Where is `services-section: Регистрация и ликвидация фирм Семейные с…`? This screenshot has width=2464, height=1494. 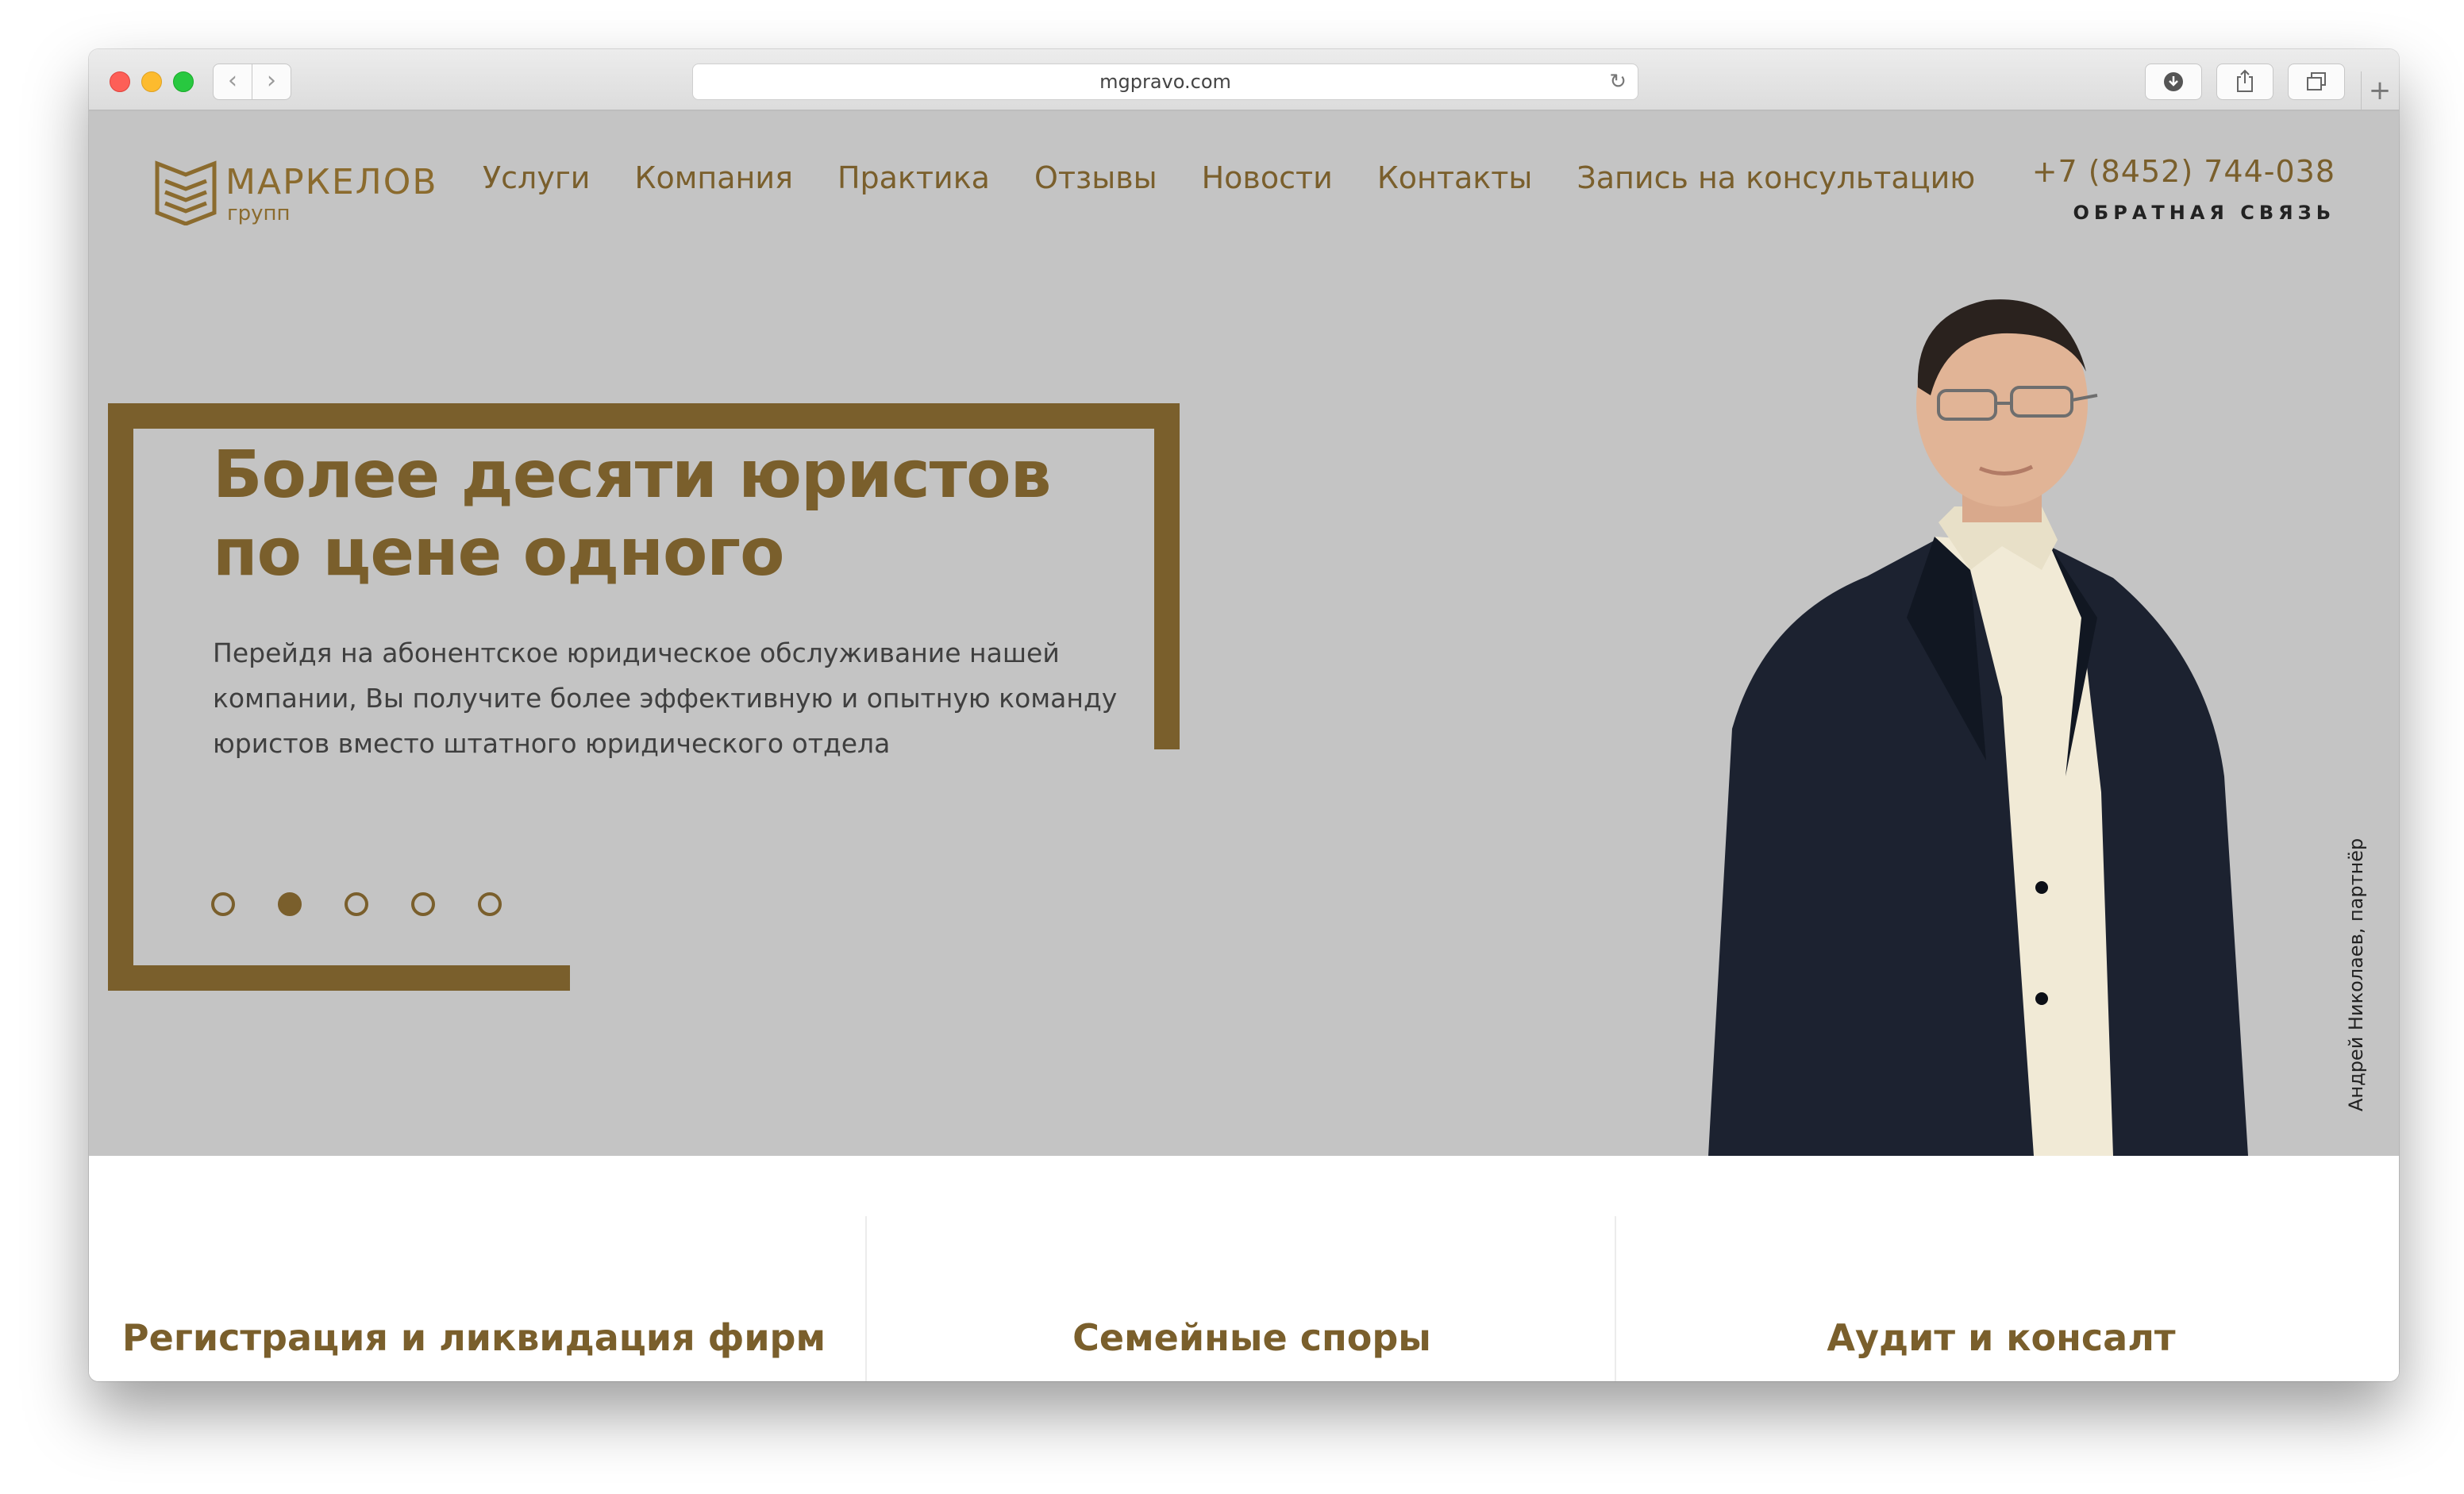 services-section: Регистрация и ликвидация фирм Семейные с… is located at coordinates (1244, 1268).